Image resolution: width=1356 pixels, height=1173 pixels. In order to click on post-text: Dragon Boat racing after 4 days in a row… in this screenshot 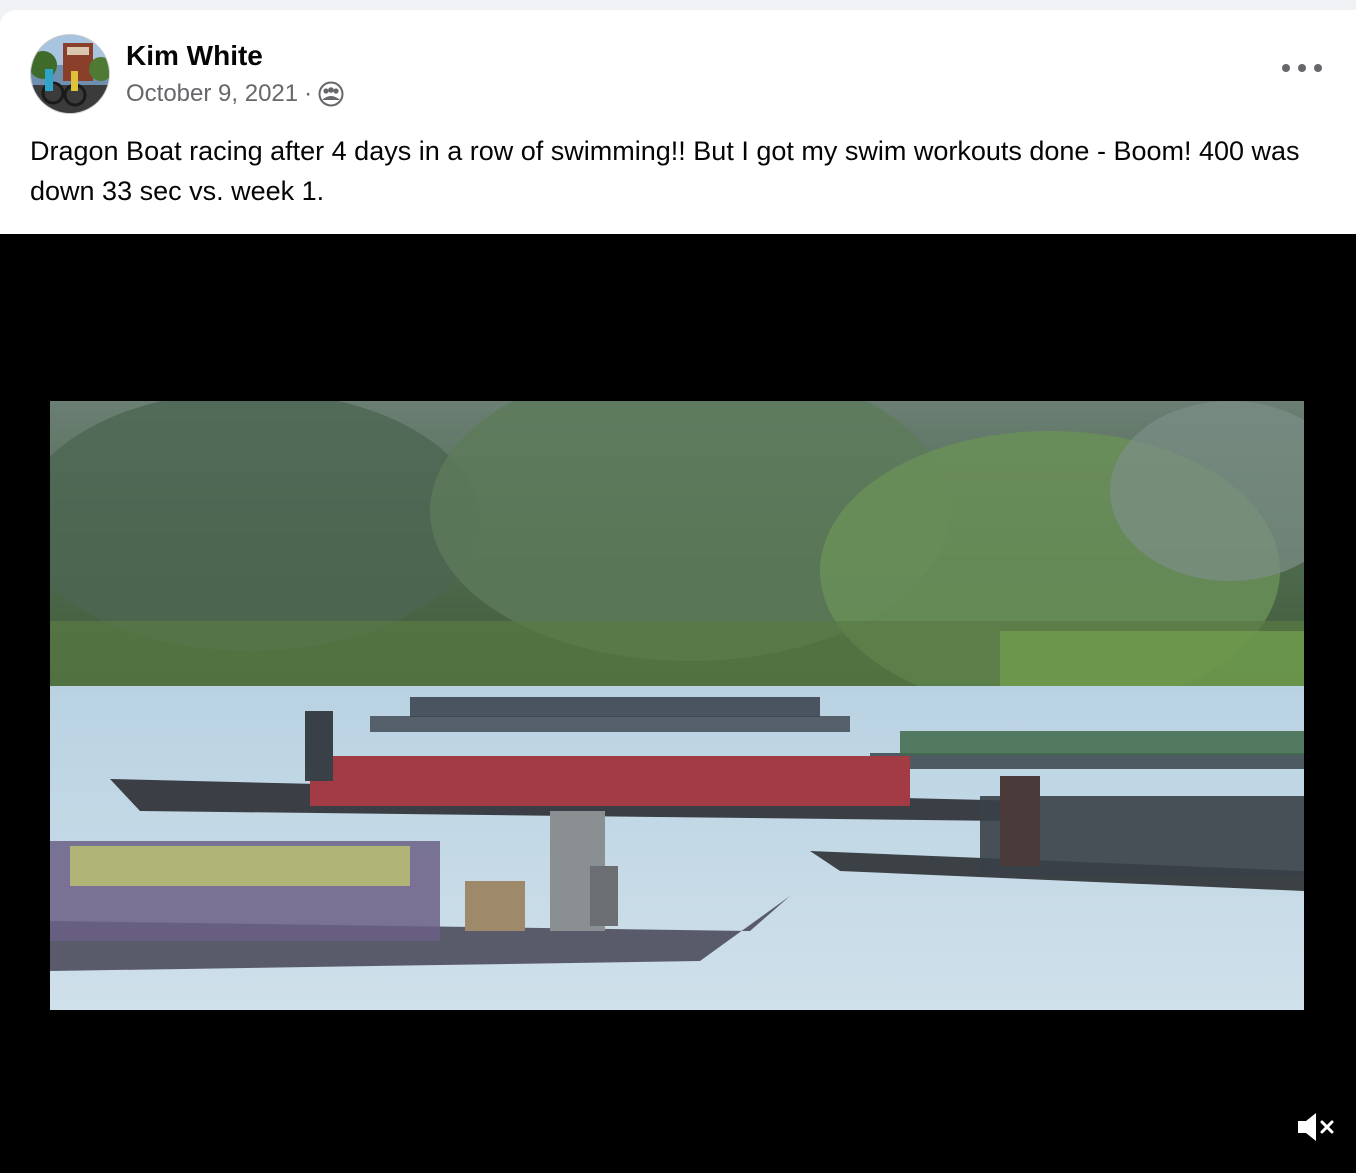, I will do `click(665, 171)`.